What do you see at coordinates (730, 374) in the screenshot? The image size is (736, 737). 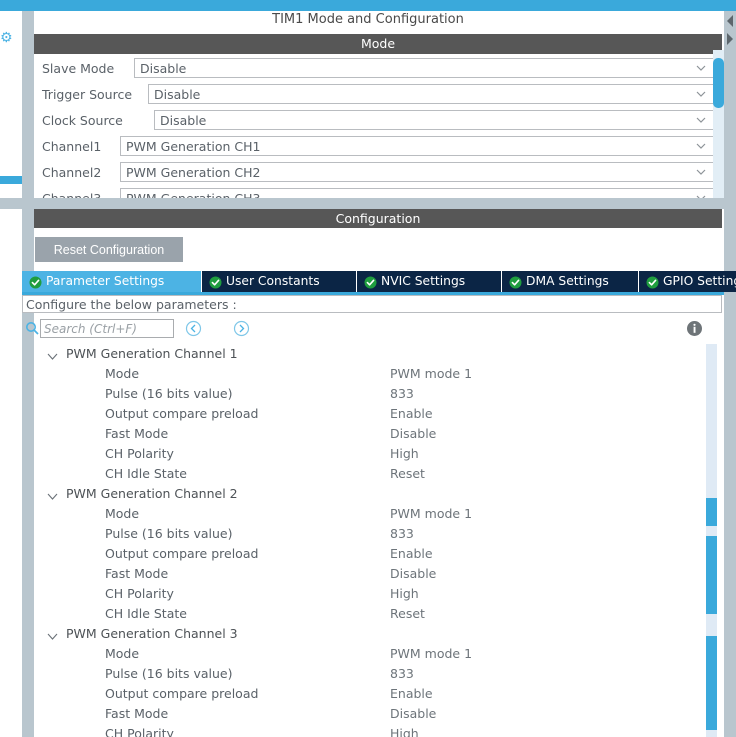 I see `right-edge-rail` at bounding box center [730, 374].